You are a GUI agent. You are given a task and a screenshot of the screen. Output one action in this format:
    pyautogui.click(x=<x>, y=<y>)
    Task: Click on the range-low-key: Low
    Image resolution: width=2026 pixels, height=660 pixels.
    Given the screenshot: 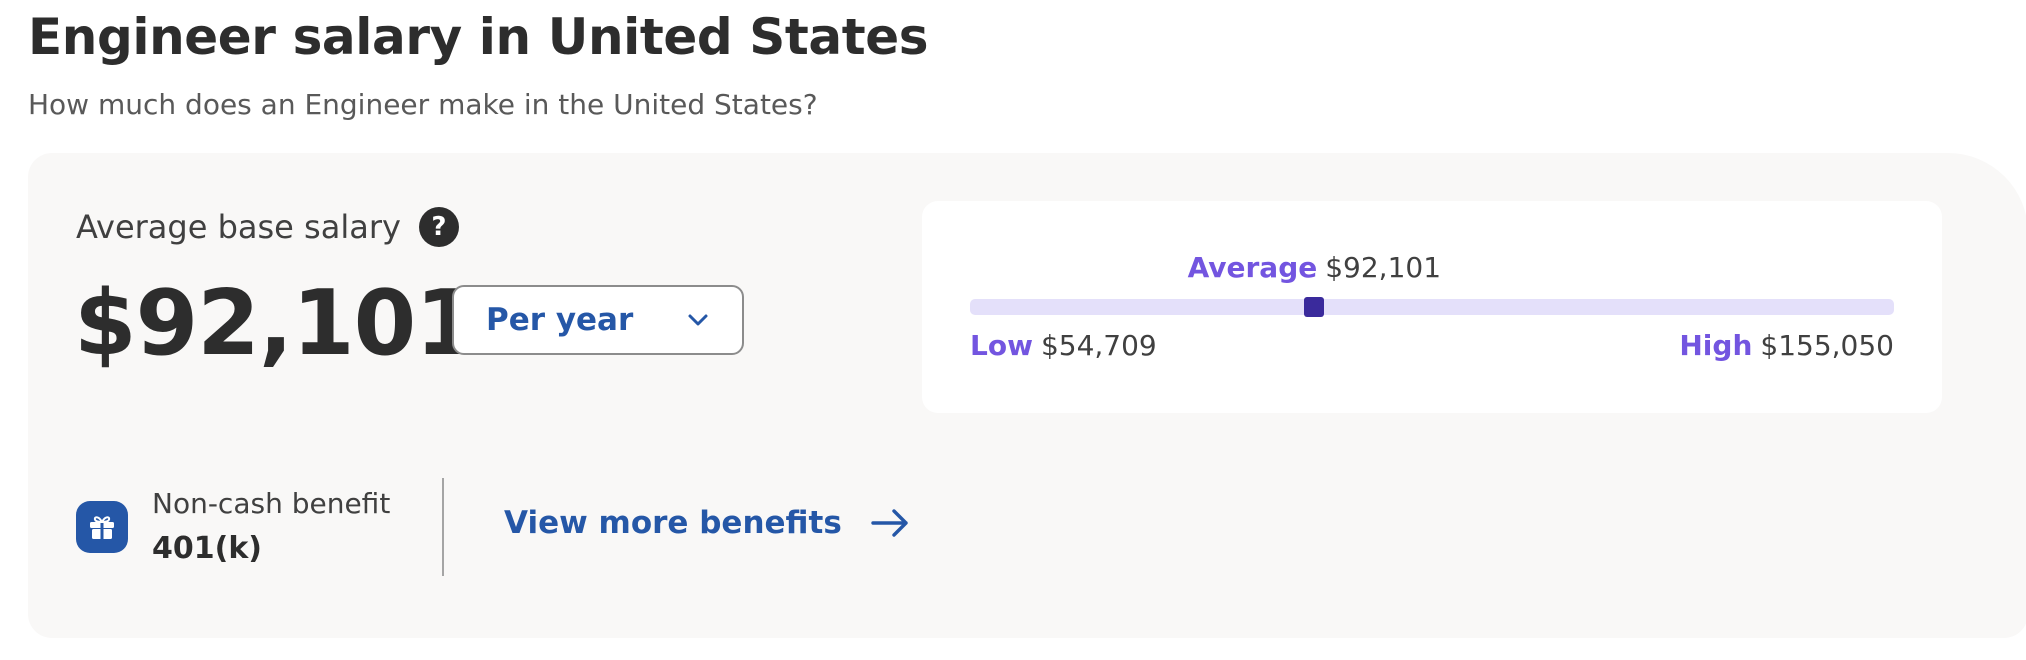 What is the action you would take?
    pyautogui.click(x=1001, y=345)
    